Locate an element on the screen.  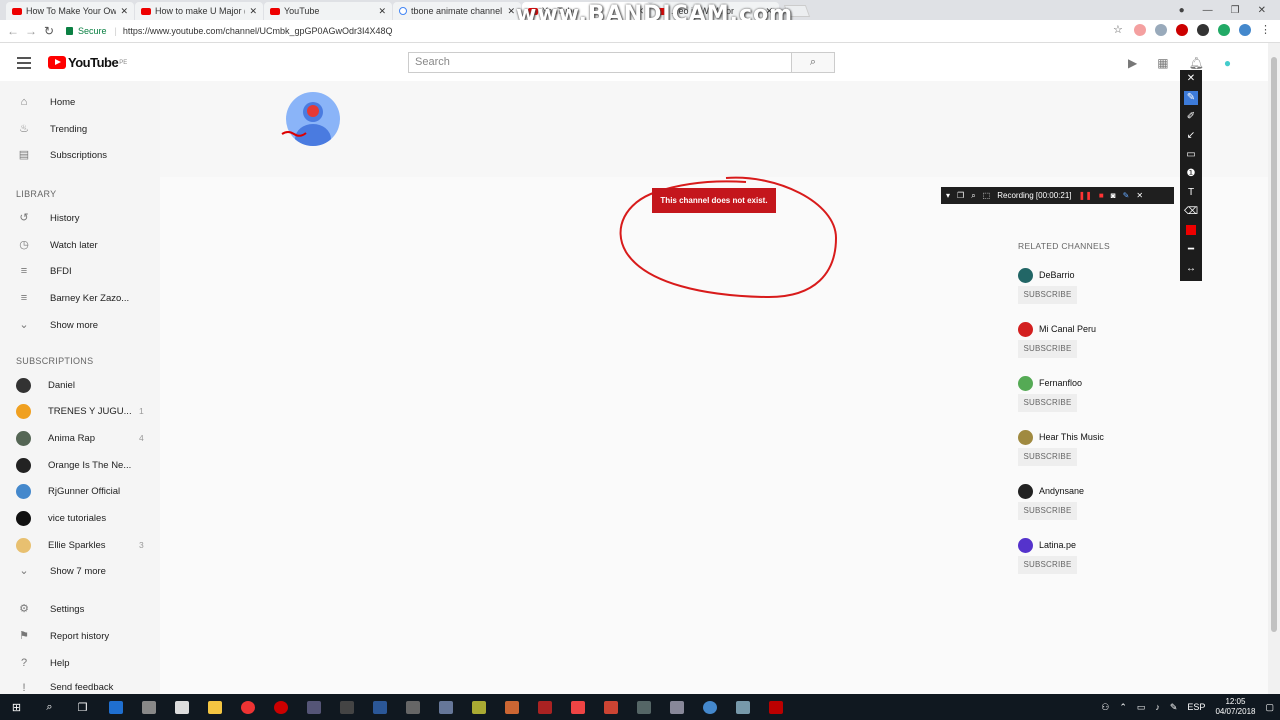
page-scrollbar is located at coordinates (1274, 368).